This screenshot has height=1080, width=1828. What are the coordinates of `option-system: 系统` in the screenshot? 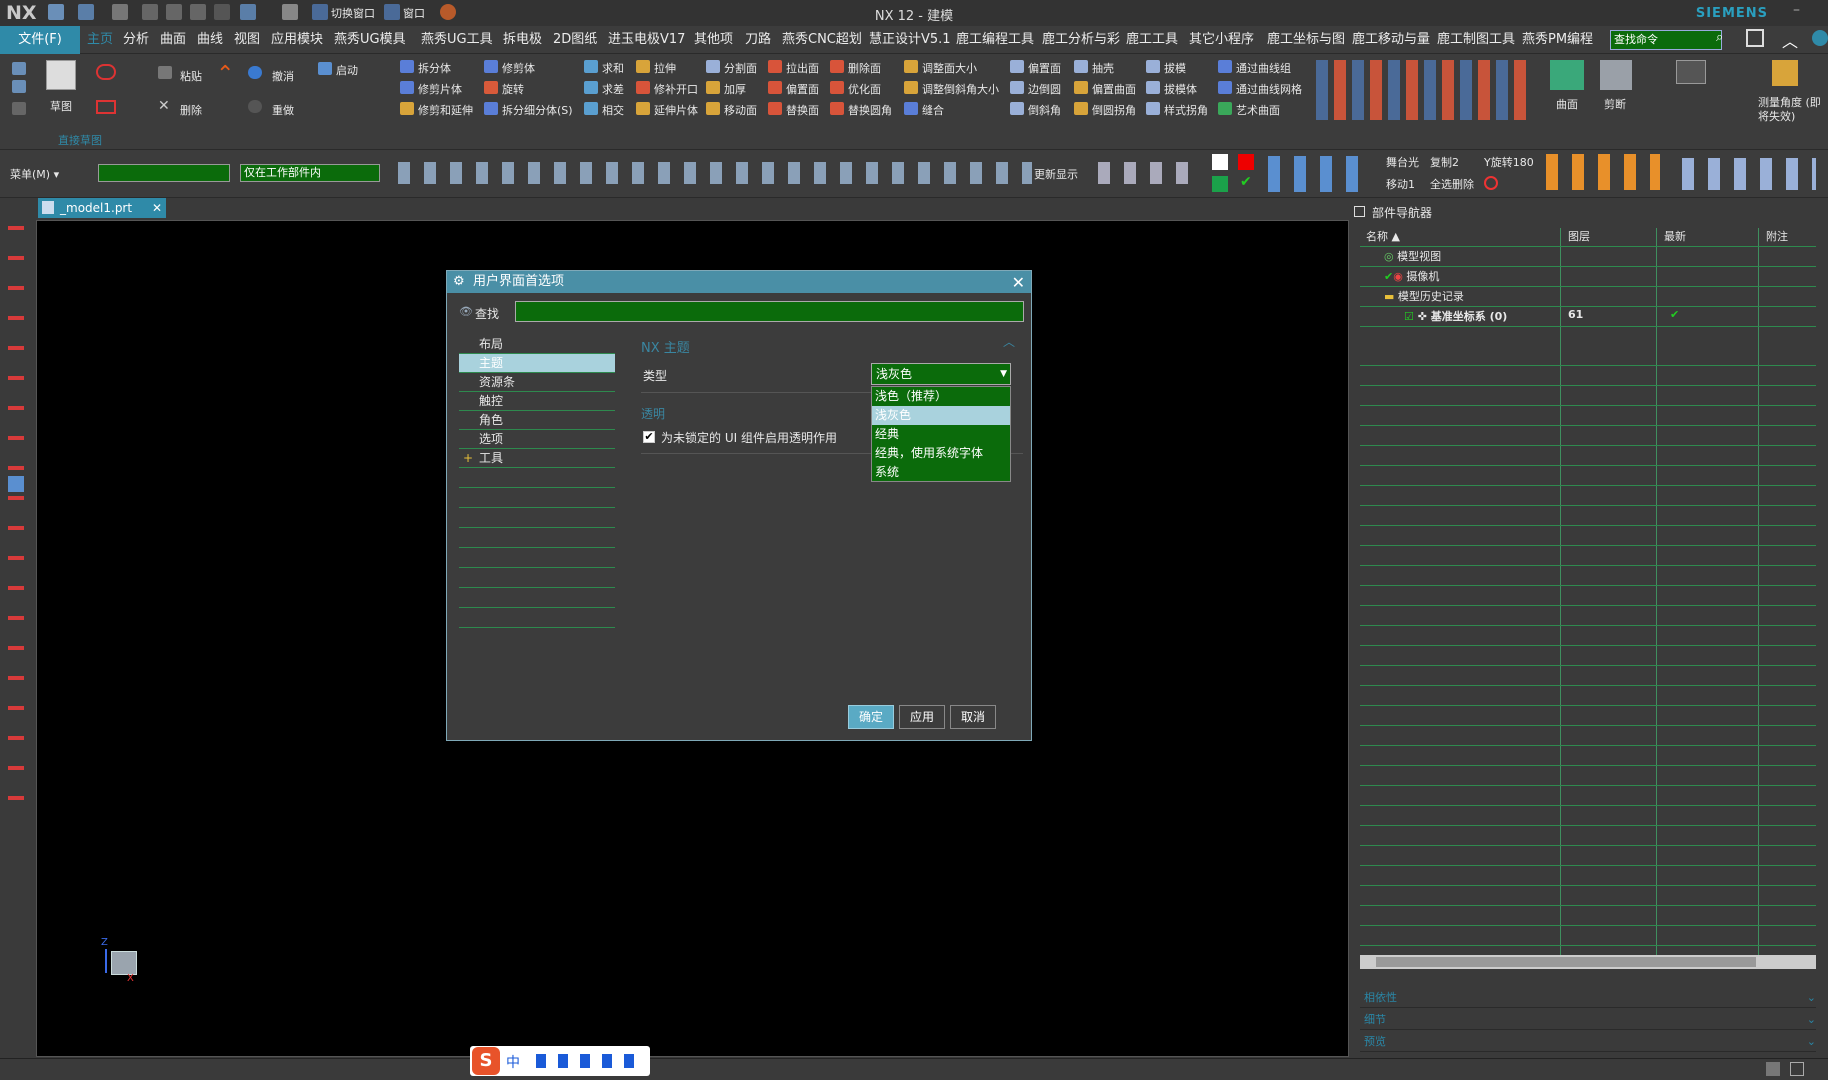 It's located at (941, 472).